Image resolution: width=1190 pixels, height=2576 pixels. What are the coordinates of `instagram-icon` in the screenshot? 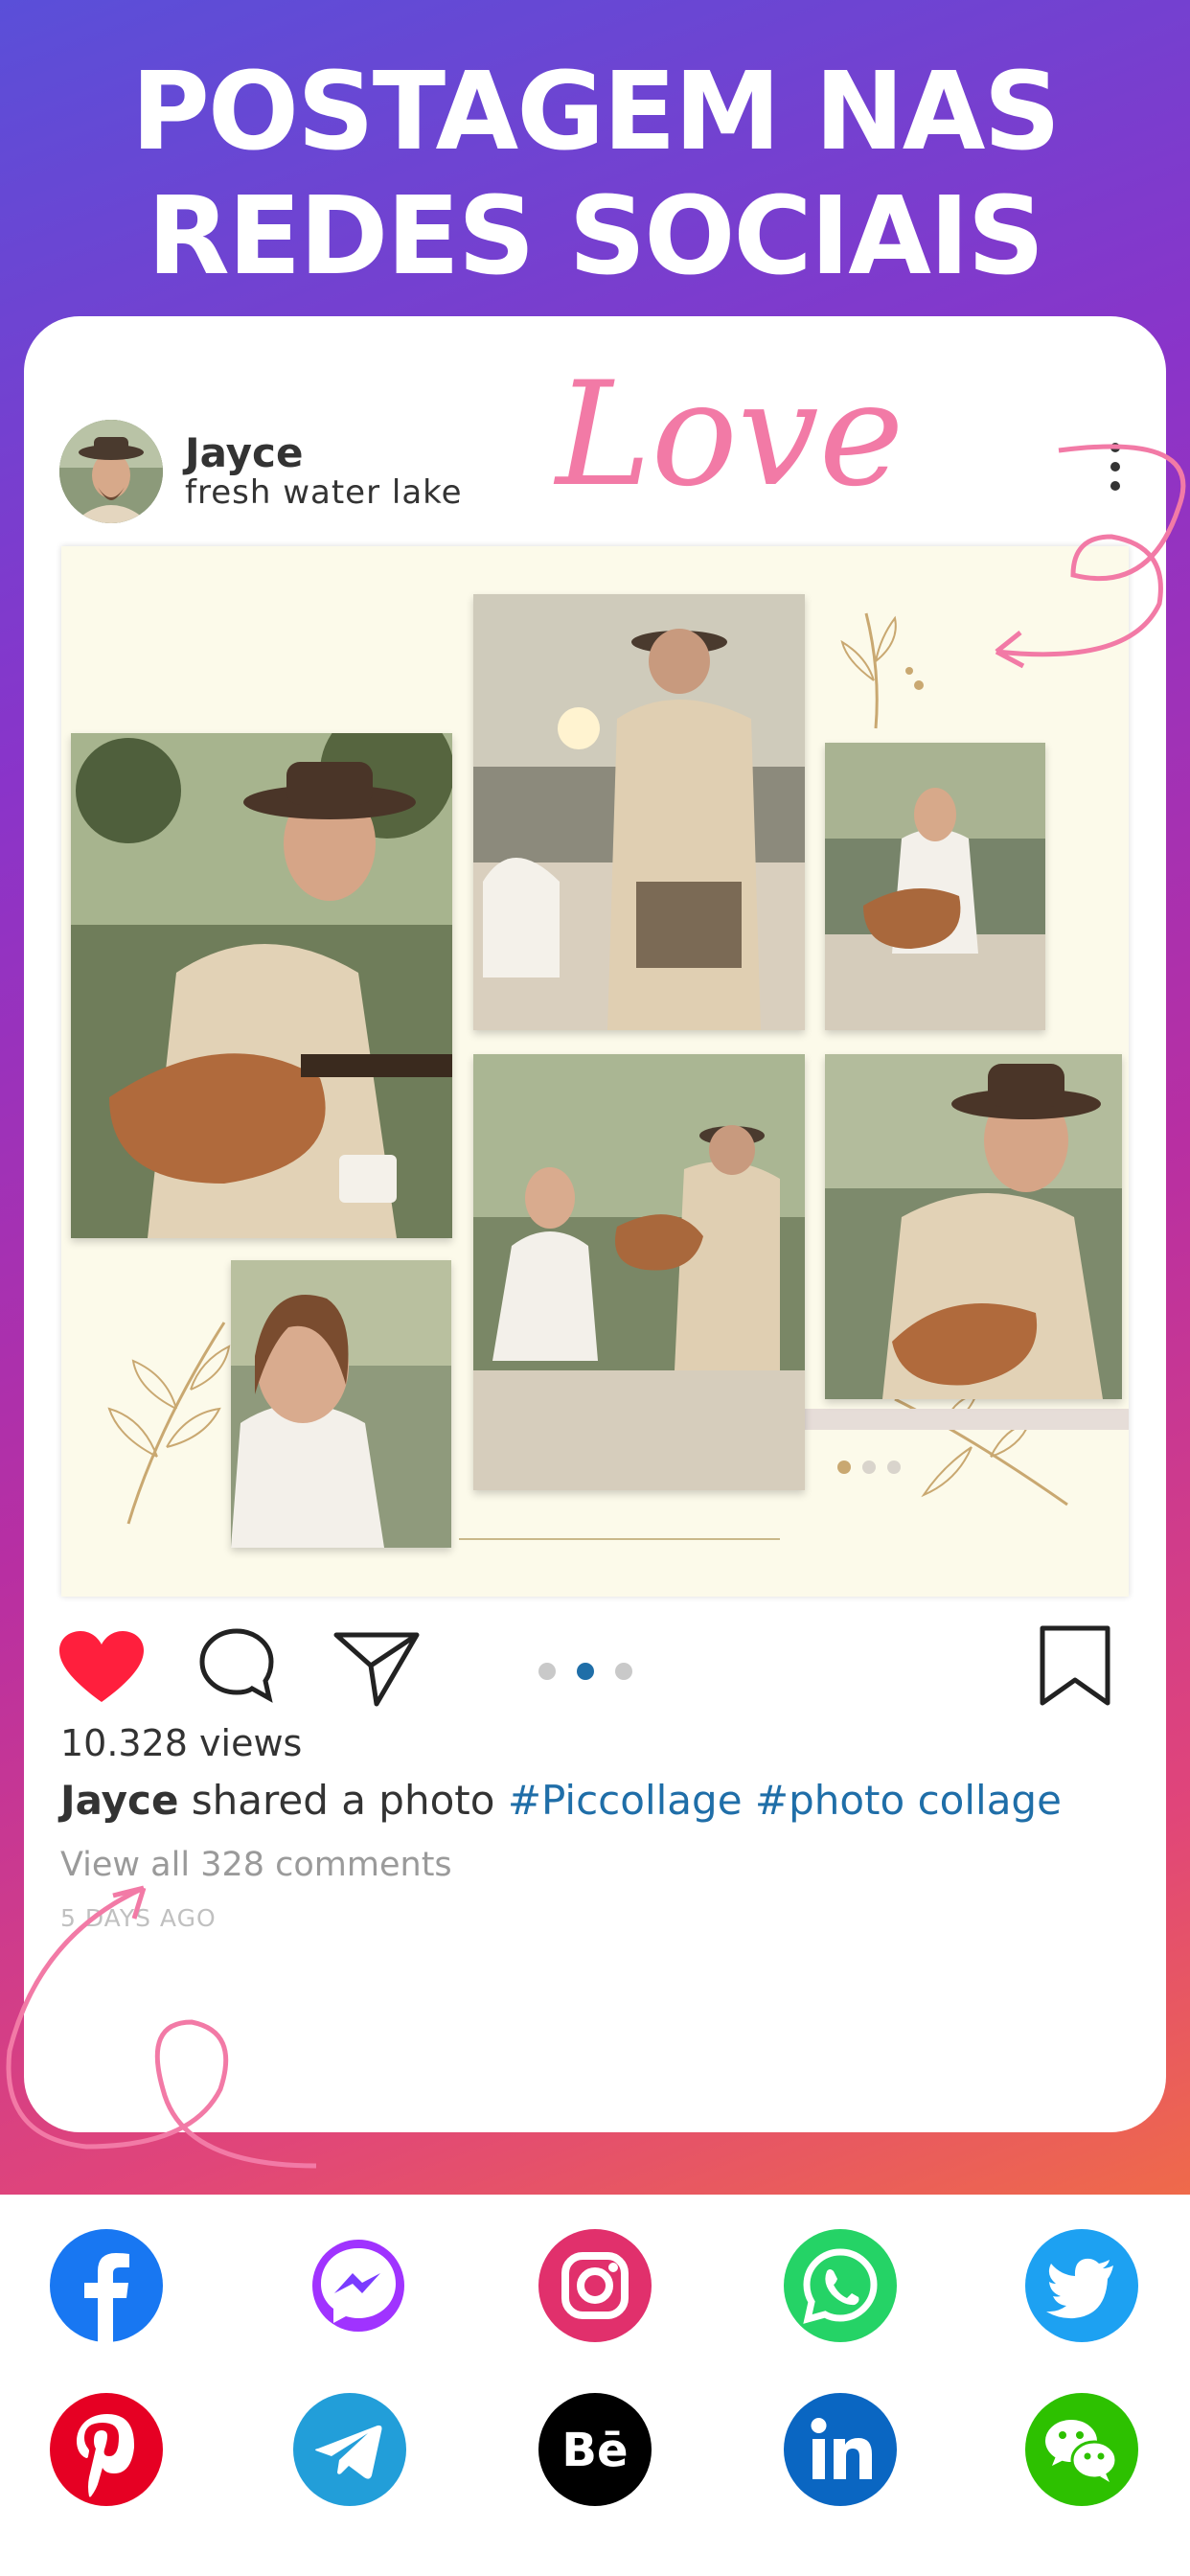 It's located at (595, 2285).